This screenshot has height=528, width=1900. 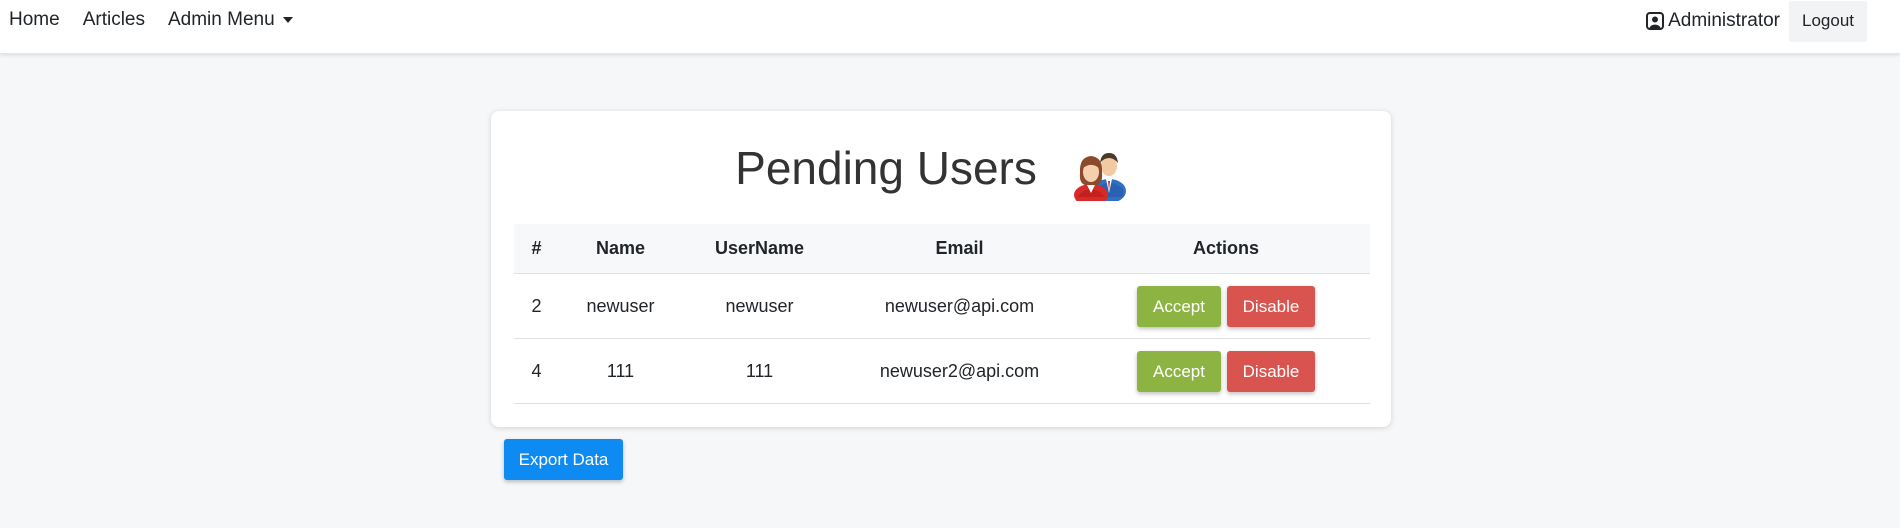 I want to click on current-user: Administrator, so click(x=1713, y=21).